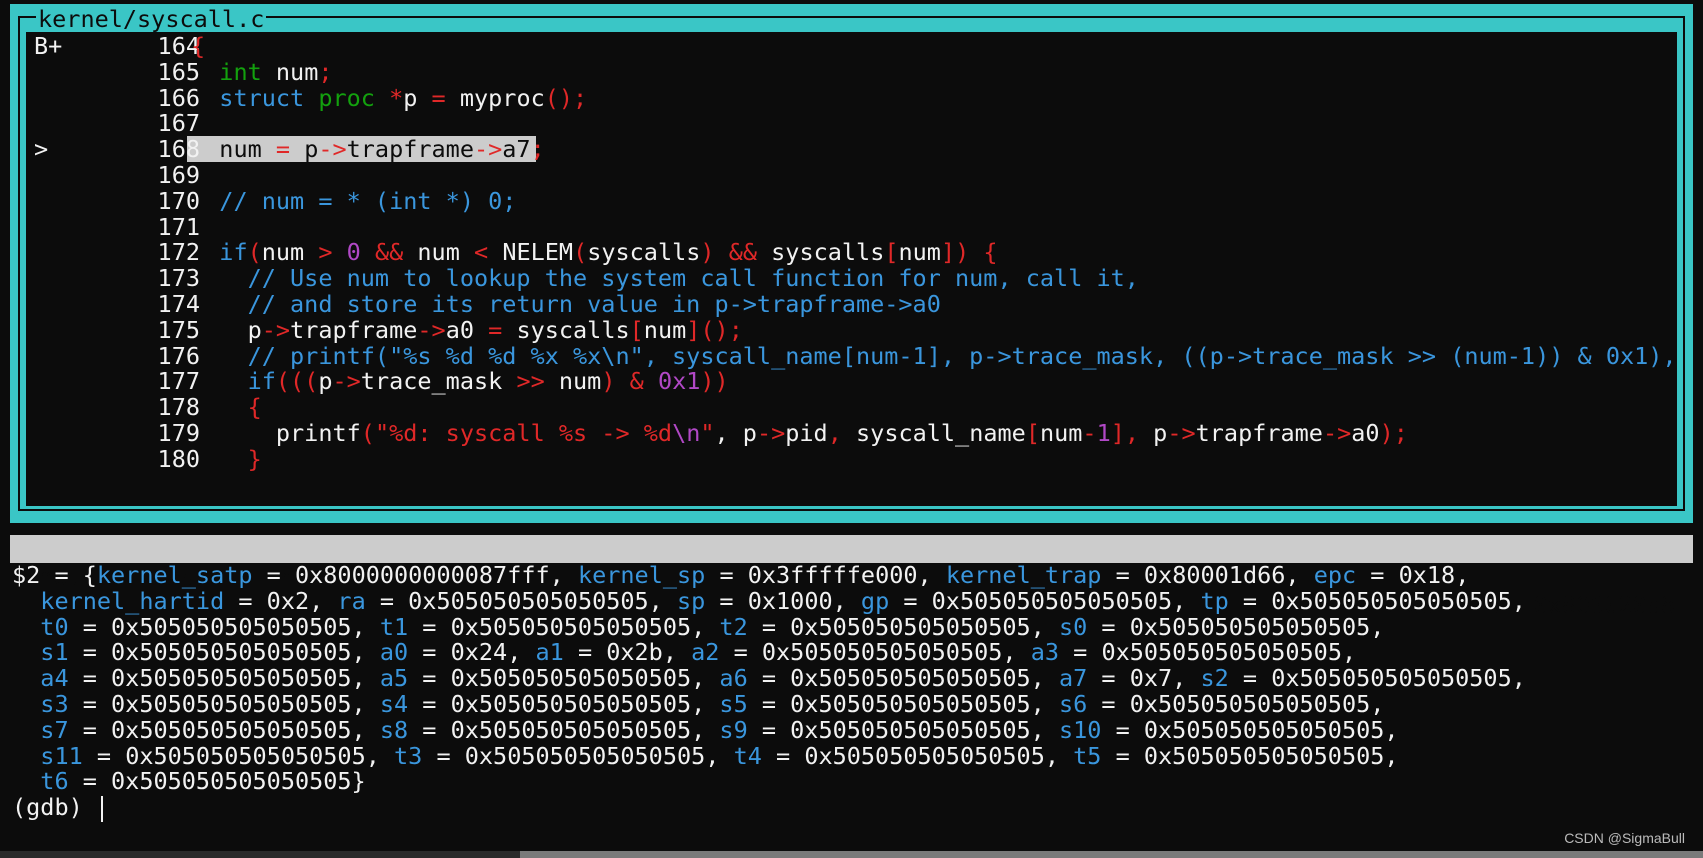 The image size is (1703, 858). Describe the element at coordinates (178, 71) in the screenshot. I see `line-number: 165` at that location.